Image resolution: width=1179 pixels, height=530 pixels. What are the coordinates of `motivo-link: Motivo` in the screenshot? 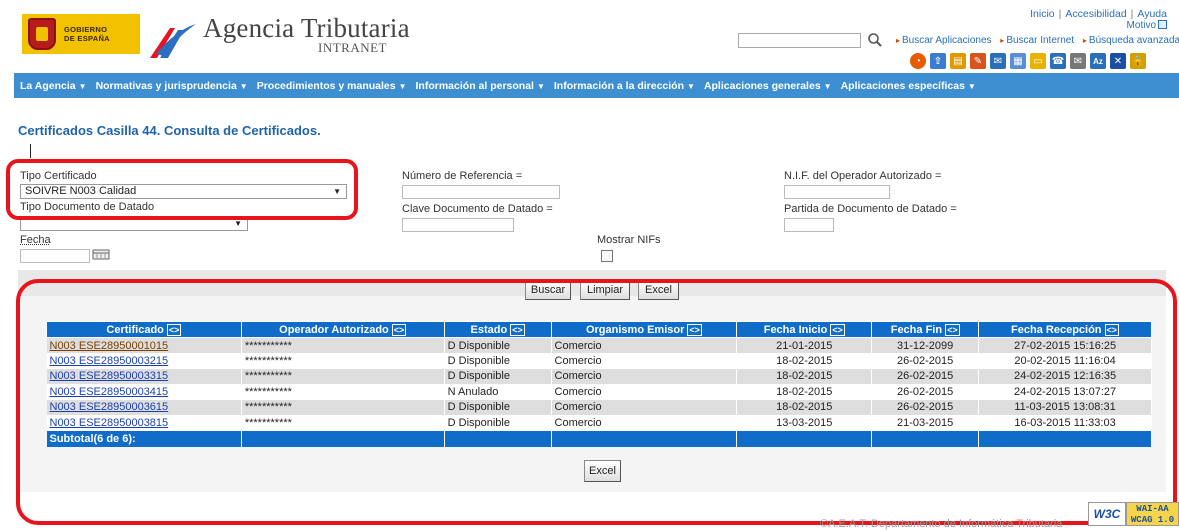 It's located at (1147, 25).